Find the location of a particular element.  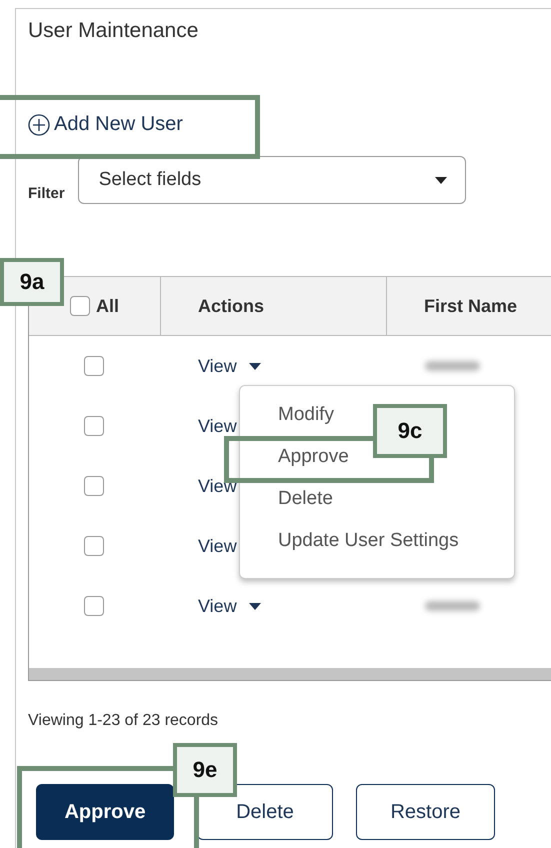

step-callout: 9c is located at coordinates (410, 431).